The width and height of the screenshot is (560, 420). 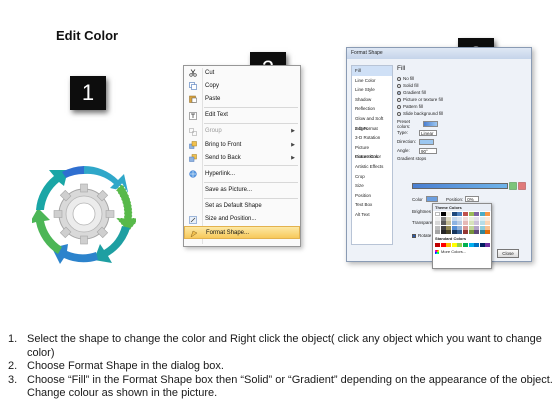 I want to click on sidebar-item-text-box: Text Box, so click(x=372, y=205).